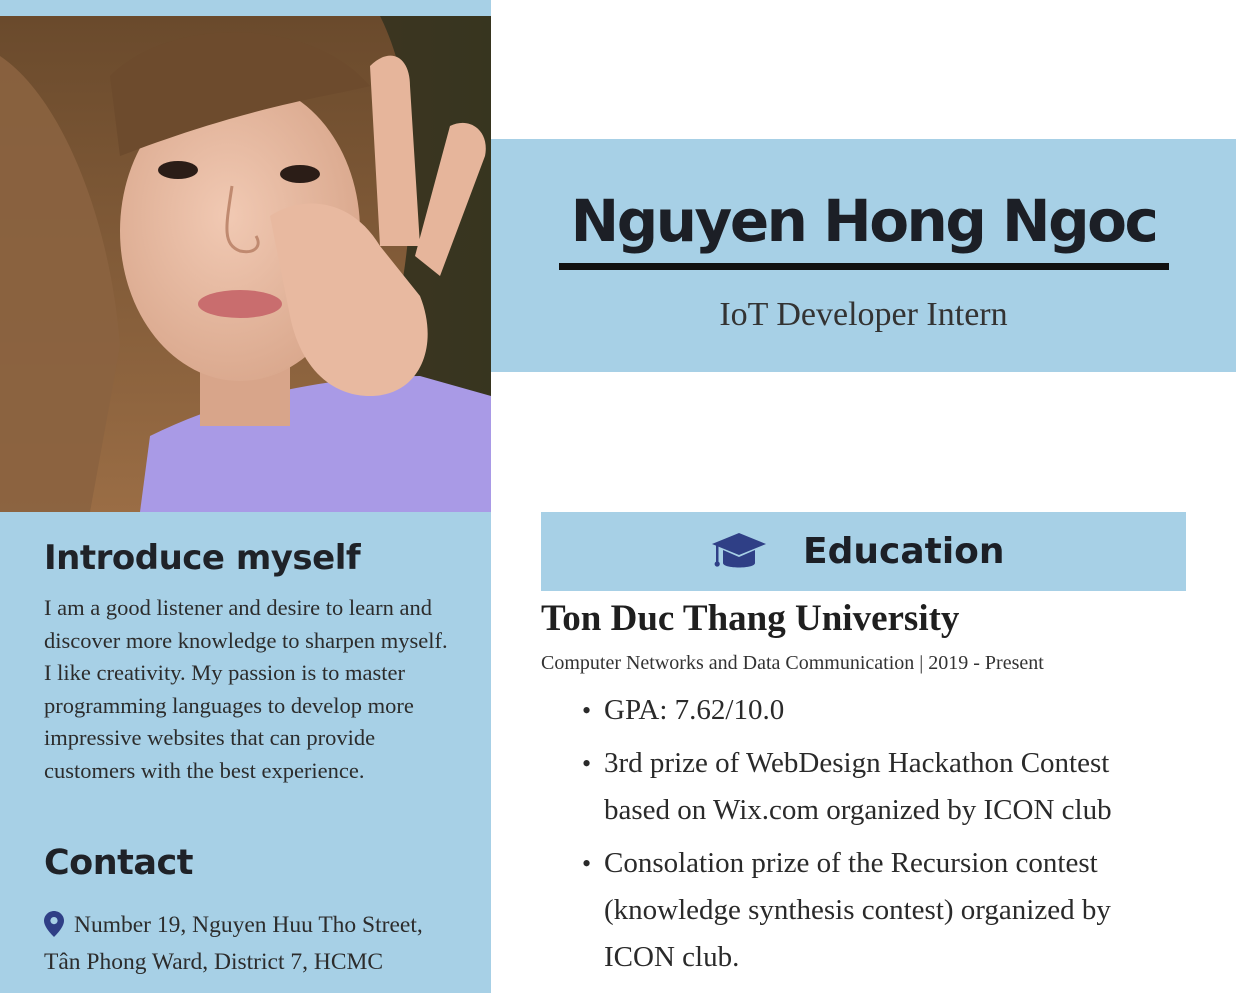 This screenshot has width=1241, height=993. I want to click on education-header: Education, so click(863, 551).